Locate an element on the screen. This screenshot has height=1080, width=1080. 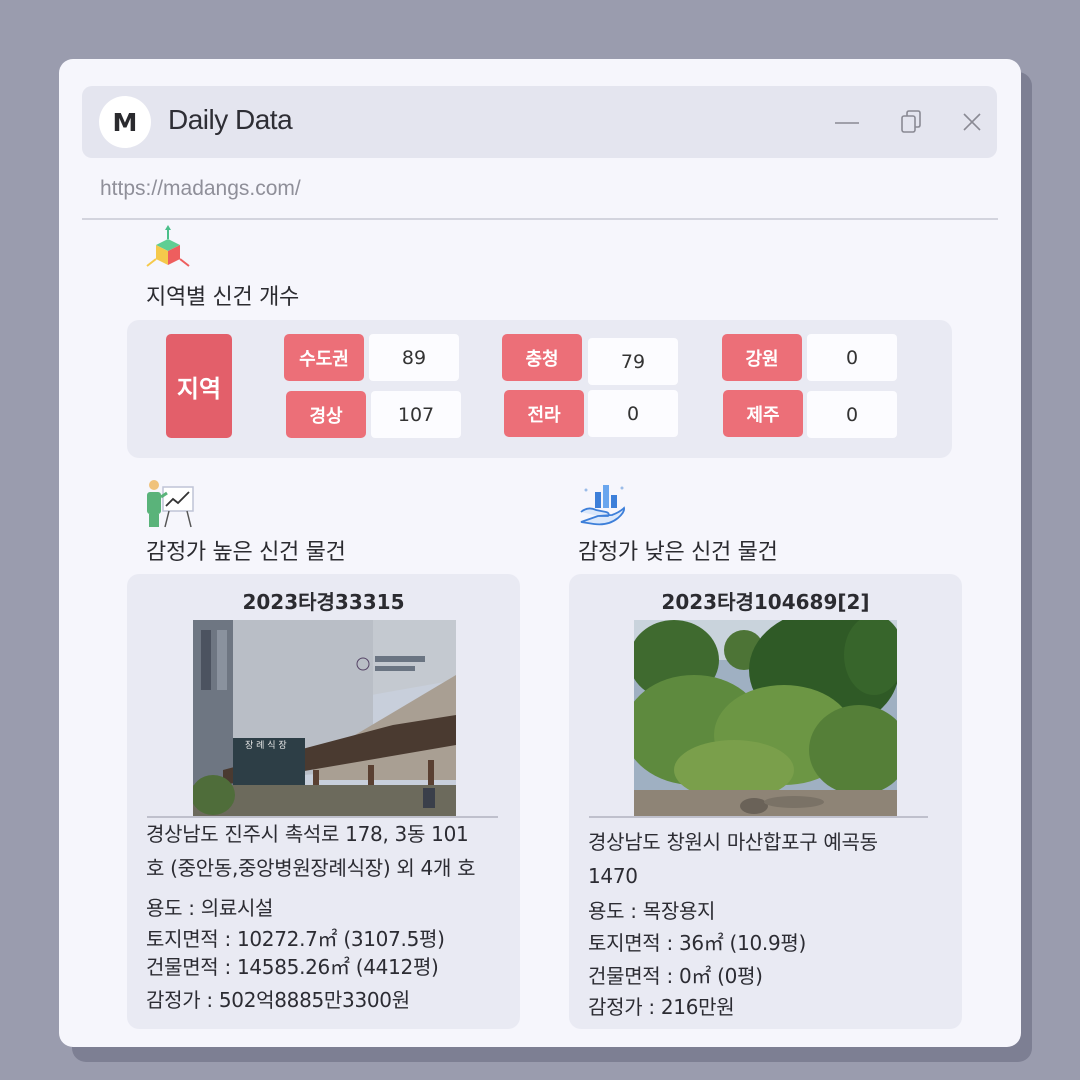
hand-chart-icon is located at coordinates (603, 505).